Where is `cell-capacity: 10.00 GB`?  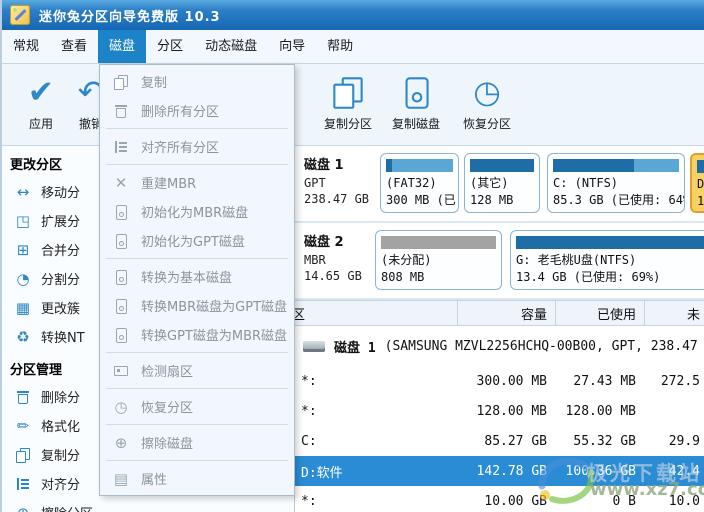 cell-capacity: 10.00 GB is located at coordinates (515, 501).